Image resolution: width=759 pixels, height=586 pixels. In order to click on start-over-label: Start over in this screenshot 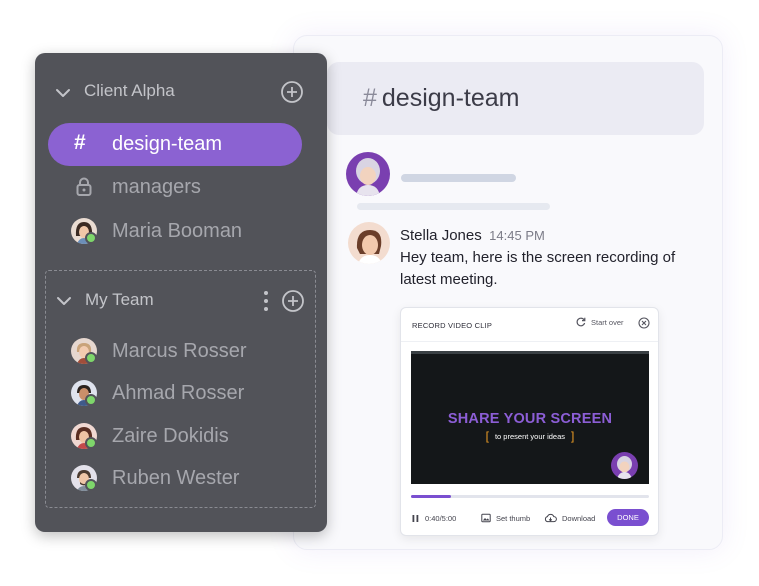, I will do `click(607, 322)`.